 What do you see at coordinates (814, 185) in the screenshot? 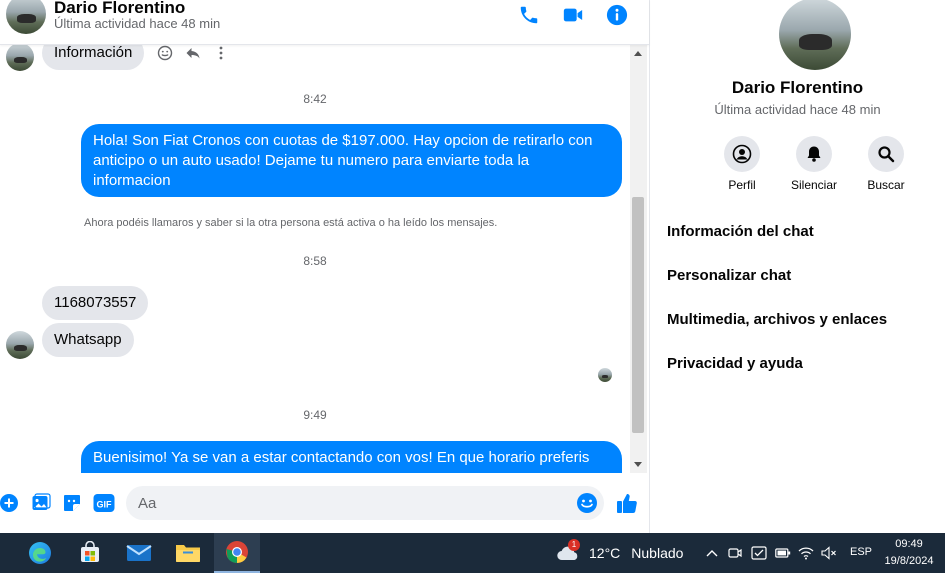
I see `mute-label: Silenciar` at bounding box center [814, 185].